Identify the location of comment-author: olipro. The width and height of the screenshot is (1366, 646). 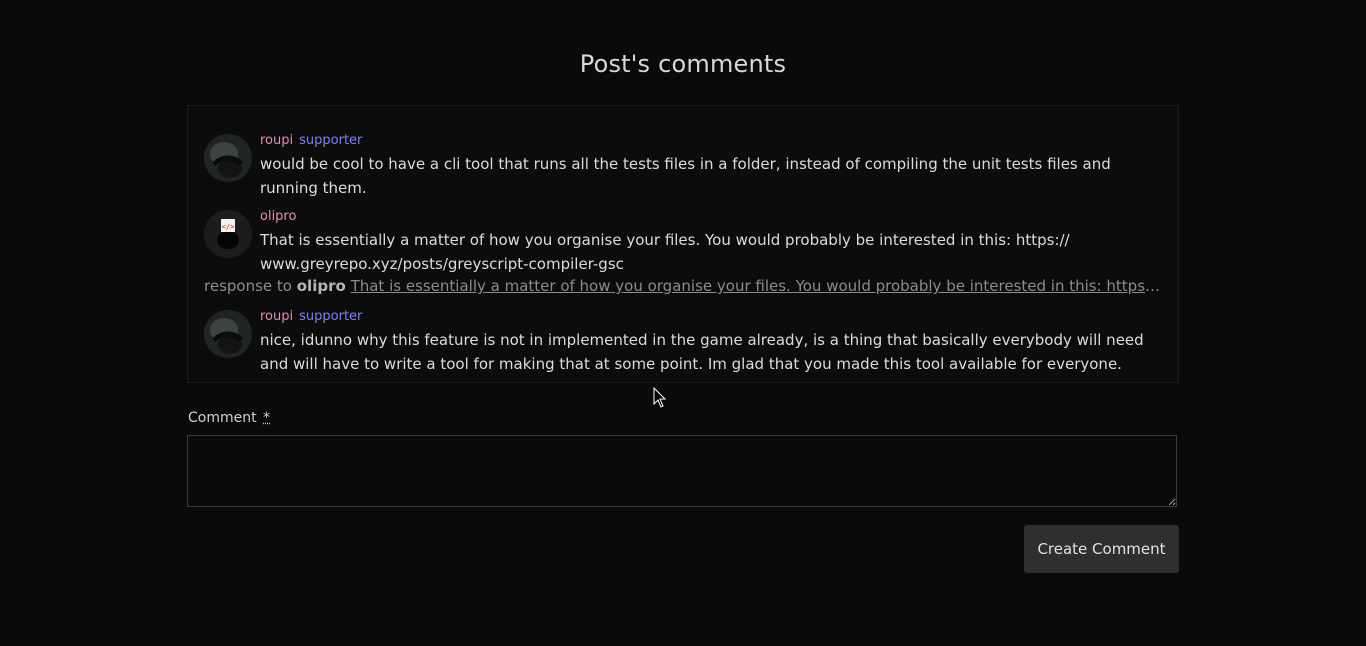
(278, 216).